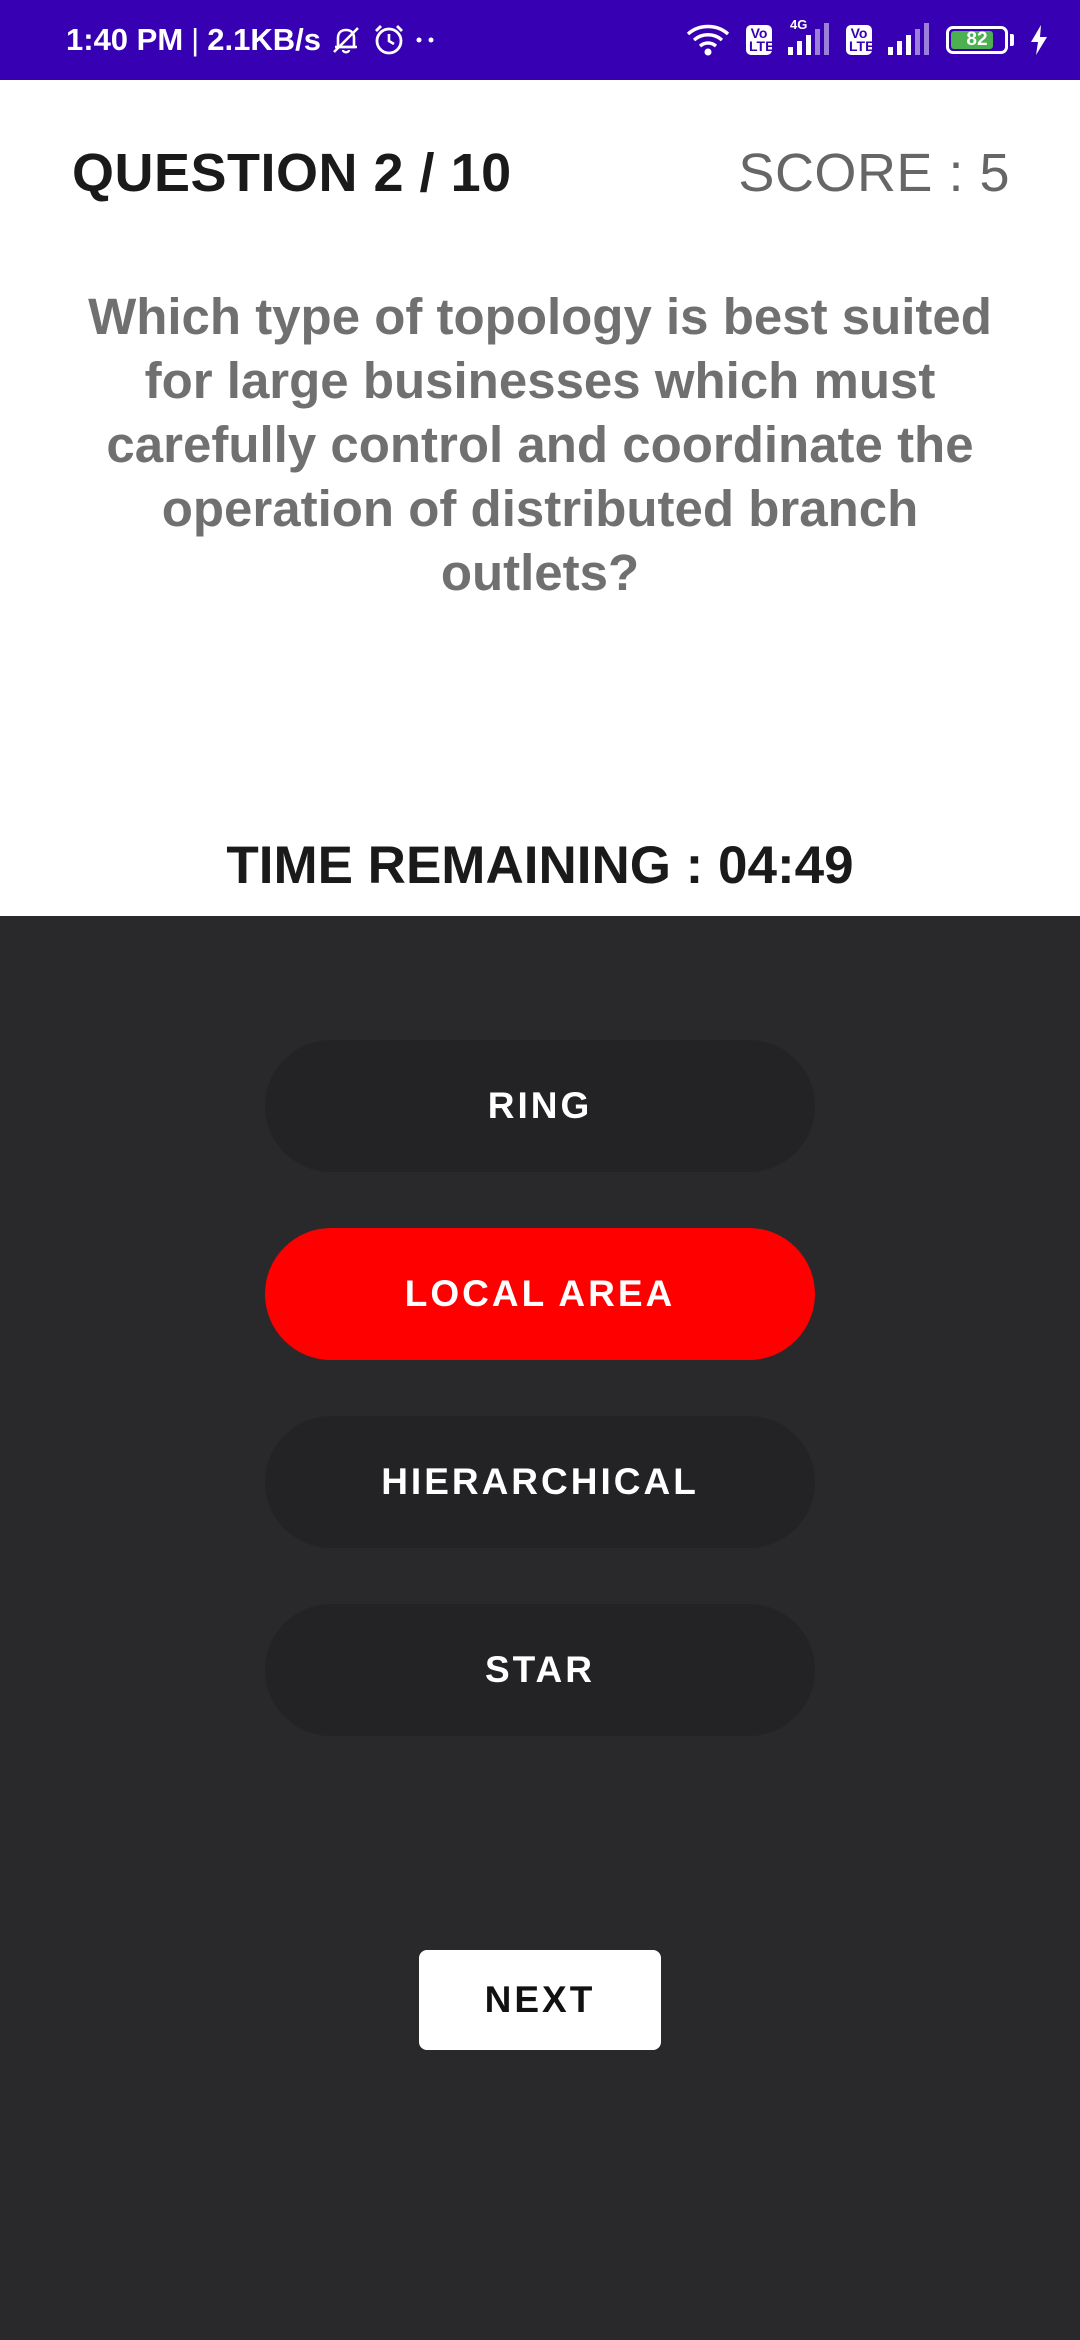 This screenshot has width=1080, height=2340. What do you see at coordinates (1012, 40) in the screenshot?
I see `battery-cap` at bounding box center [1012, 40].